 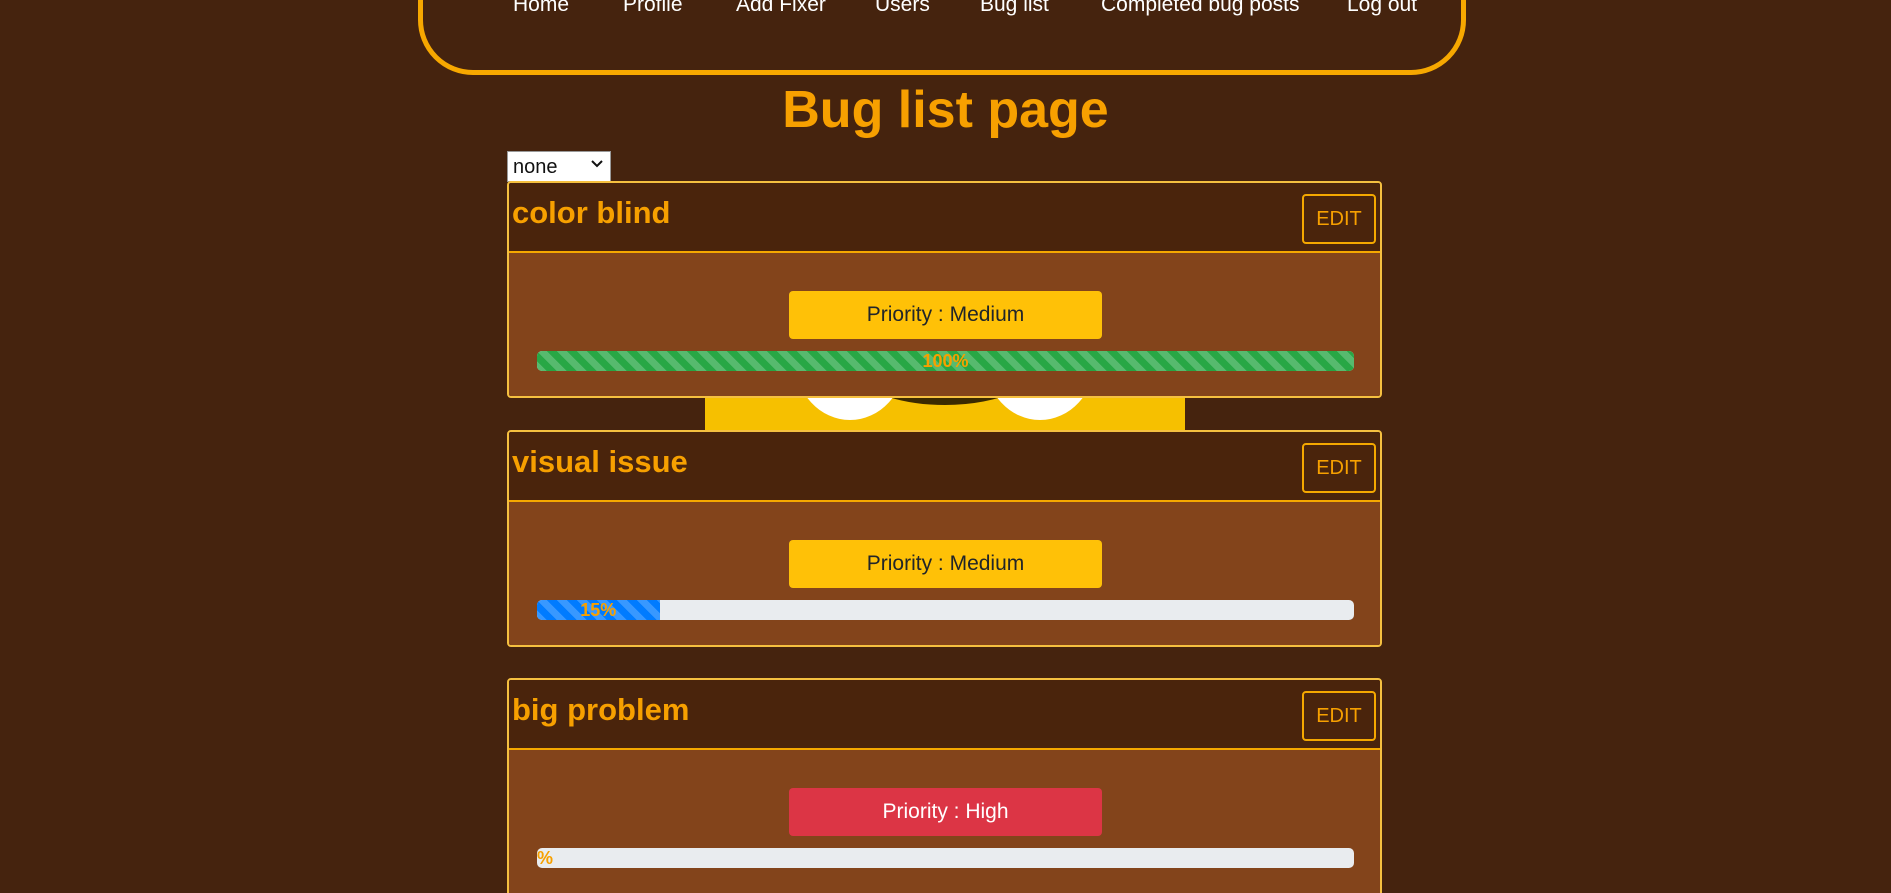 What do you see at coordinates (781, 8) in the screenshot?
I see `nav-add-fixer-link: Add Fixer` at bounding box center [781, 8].